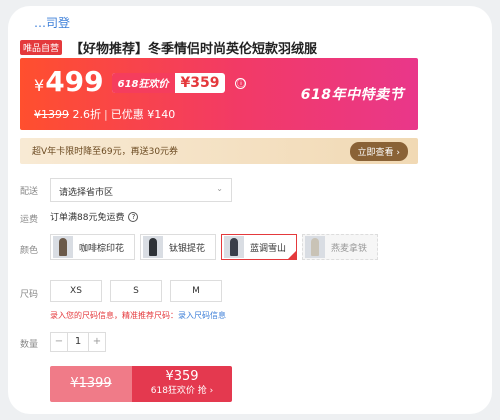 The image size is (500, 420). Describe the element at coordinates (352, 95) in the screenshot. I see `festival-logo: 618年中特卖节` at that location.